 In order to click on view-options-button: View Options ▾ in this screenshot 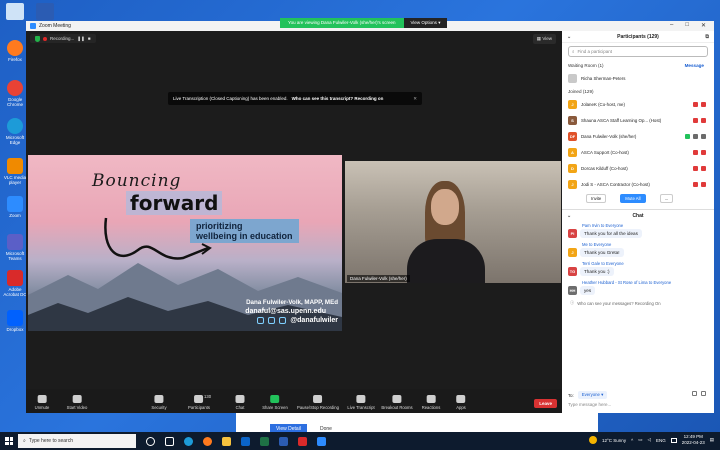, I will do `click(425, 23)`.